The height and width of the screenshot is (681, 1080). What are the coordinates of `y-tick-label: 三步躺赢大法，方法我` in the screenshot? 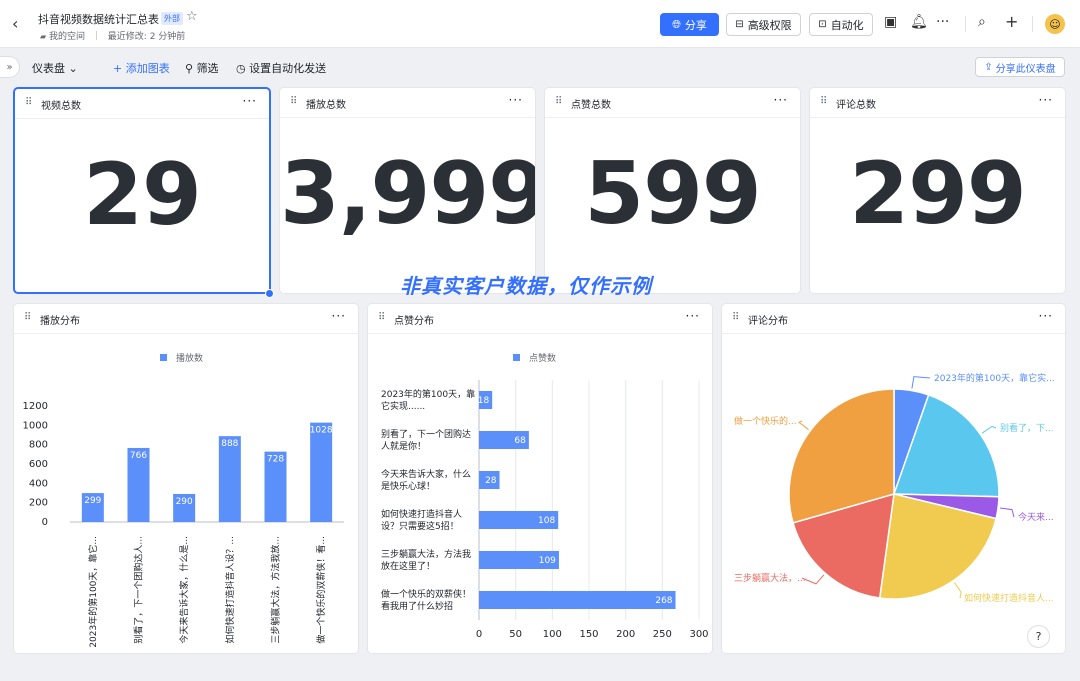 It's located at (426, 554).